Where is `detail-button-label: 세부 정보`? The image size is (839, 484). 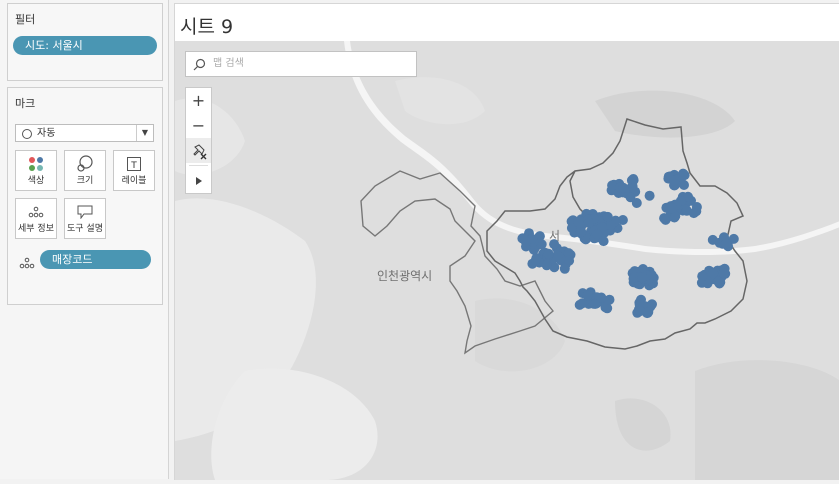
detail-button-label: 세부 정보 is located at coordinates (36, 229).